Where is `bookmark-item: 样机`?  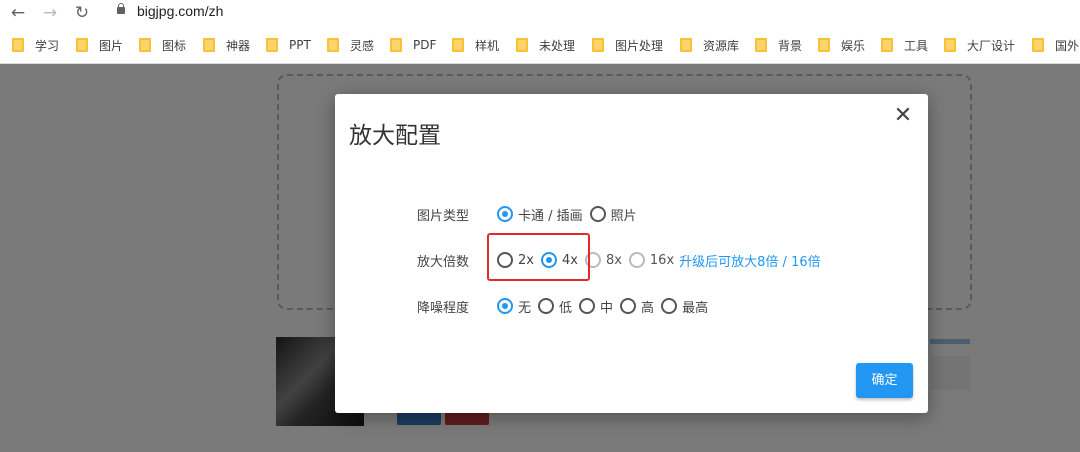
bookmark-item: 样机 is located at coordinates (475, 45).